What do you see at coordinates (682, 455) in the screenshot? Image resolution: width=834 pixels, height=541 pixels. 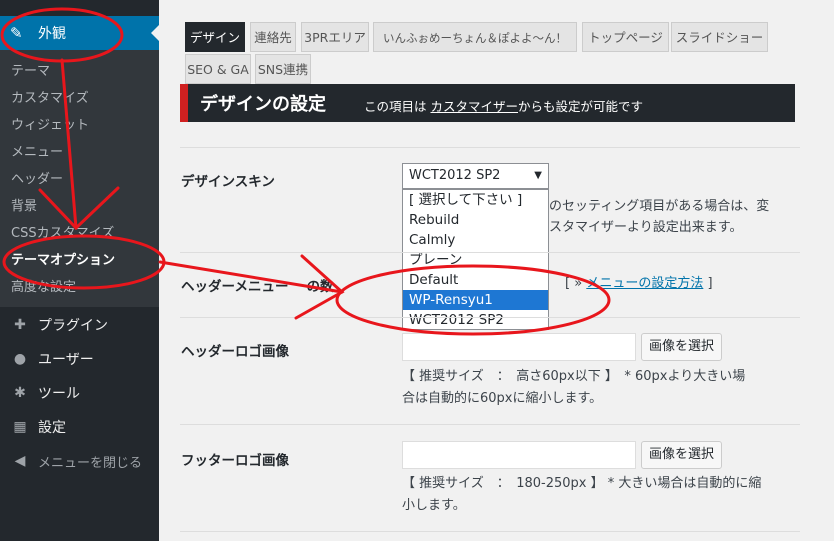 I see `footer-logo-select-button: 画像を選択` at bounding box center [682, 455].